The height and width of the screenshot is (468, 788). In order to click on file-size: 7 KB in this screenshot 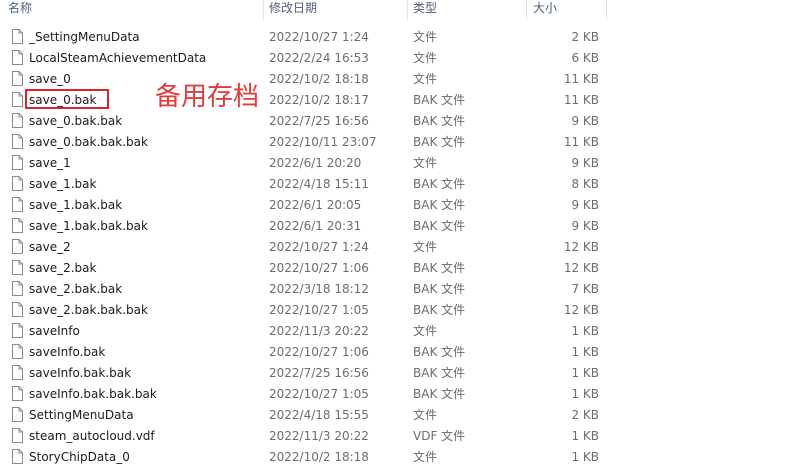, I will do `click(585, 289)`.